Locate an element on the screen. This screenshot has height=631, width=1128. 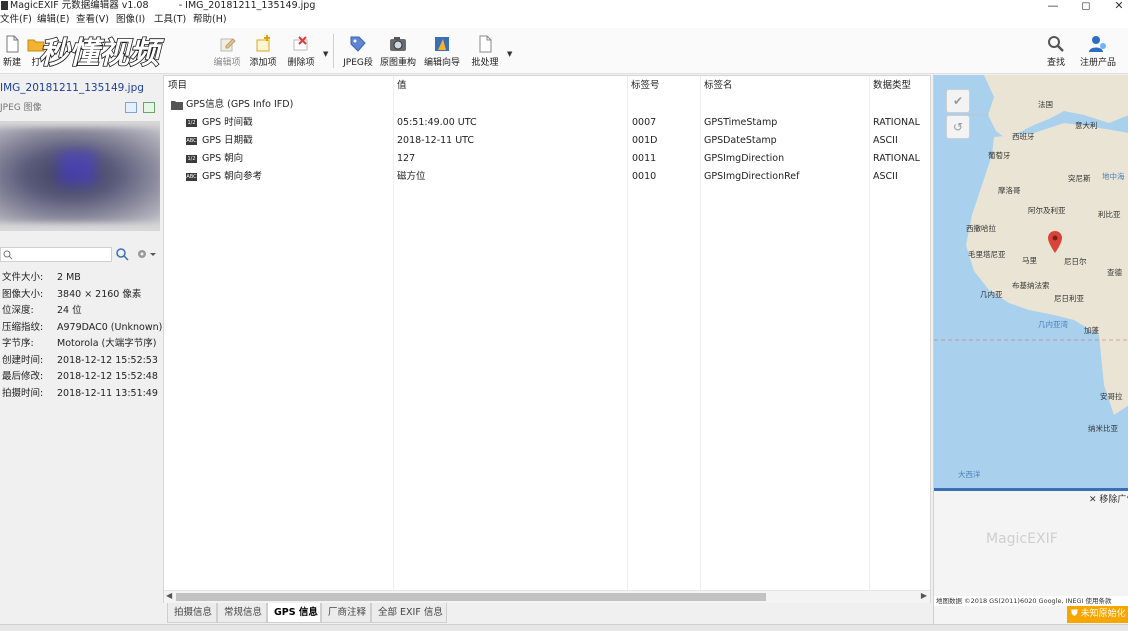
map-label: 几内亚 is located at coordinates (991, 294).